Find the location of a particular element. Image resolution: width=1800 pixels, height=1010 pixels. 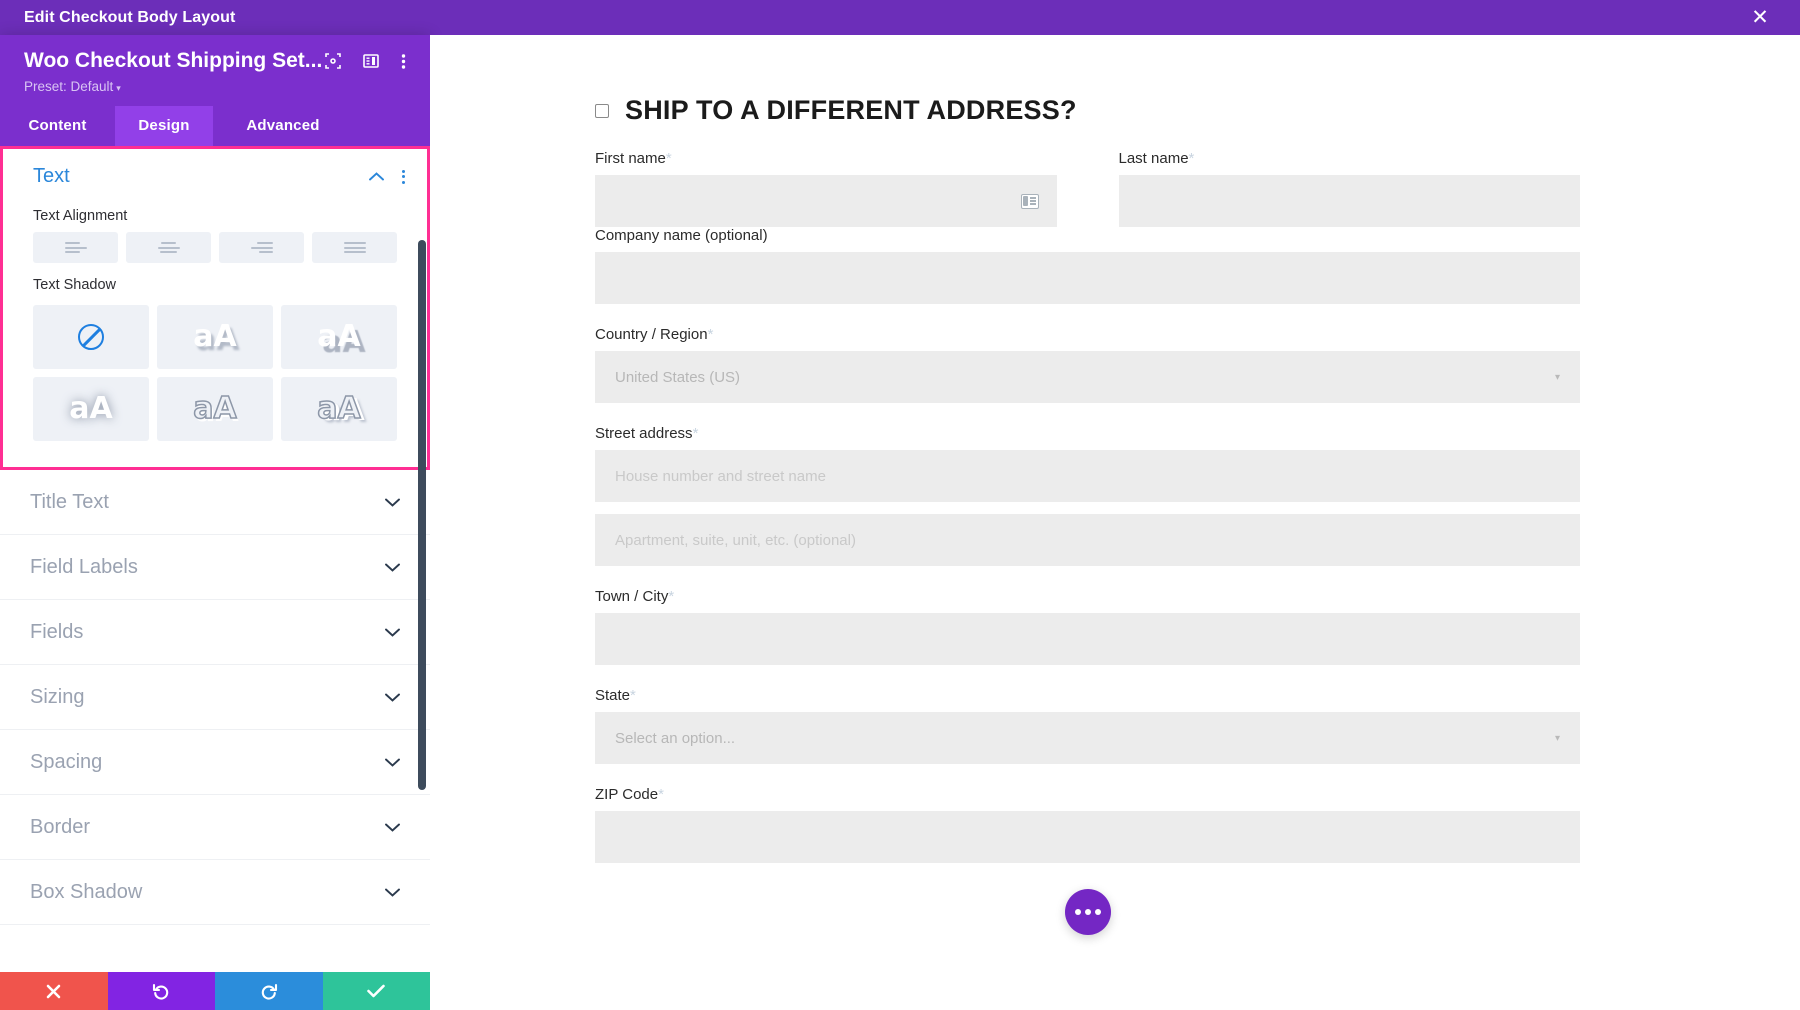

text-shadow-preset-none is located at coordinates (91, 337).